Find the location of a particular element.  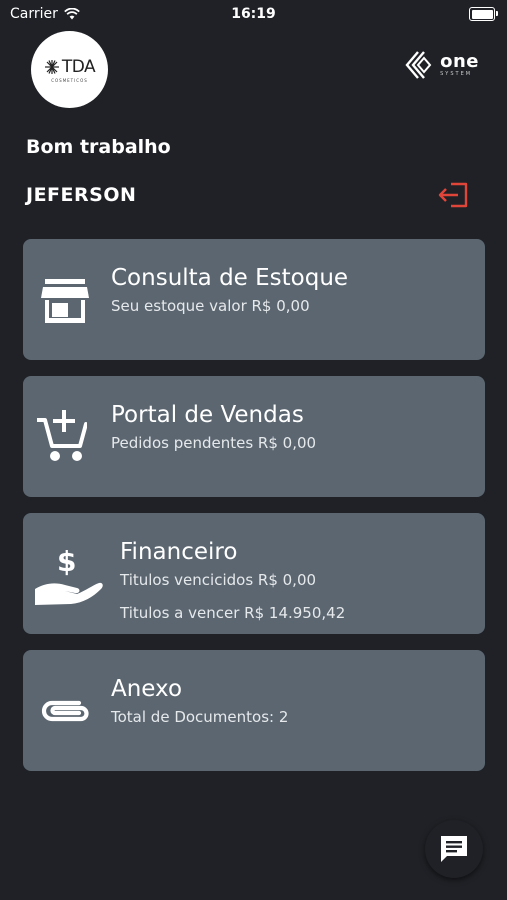

sunburst-icon is located at coordinates (51, 66).